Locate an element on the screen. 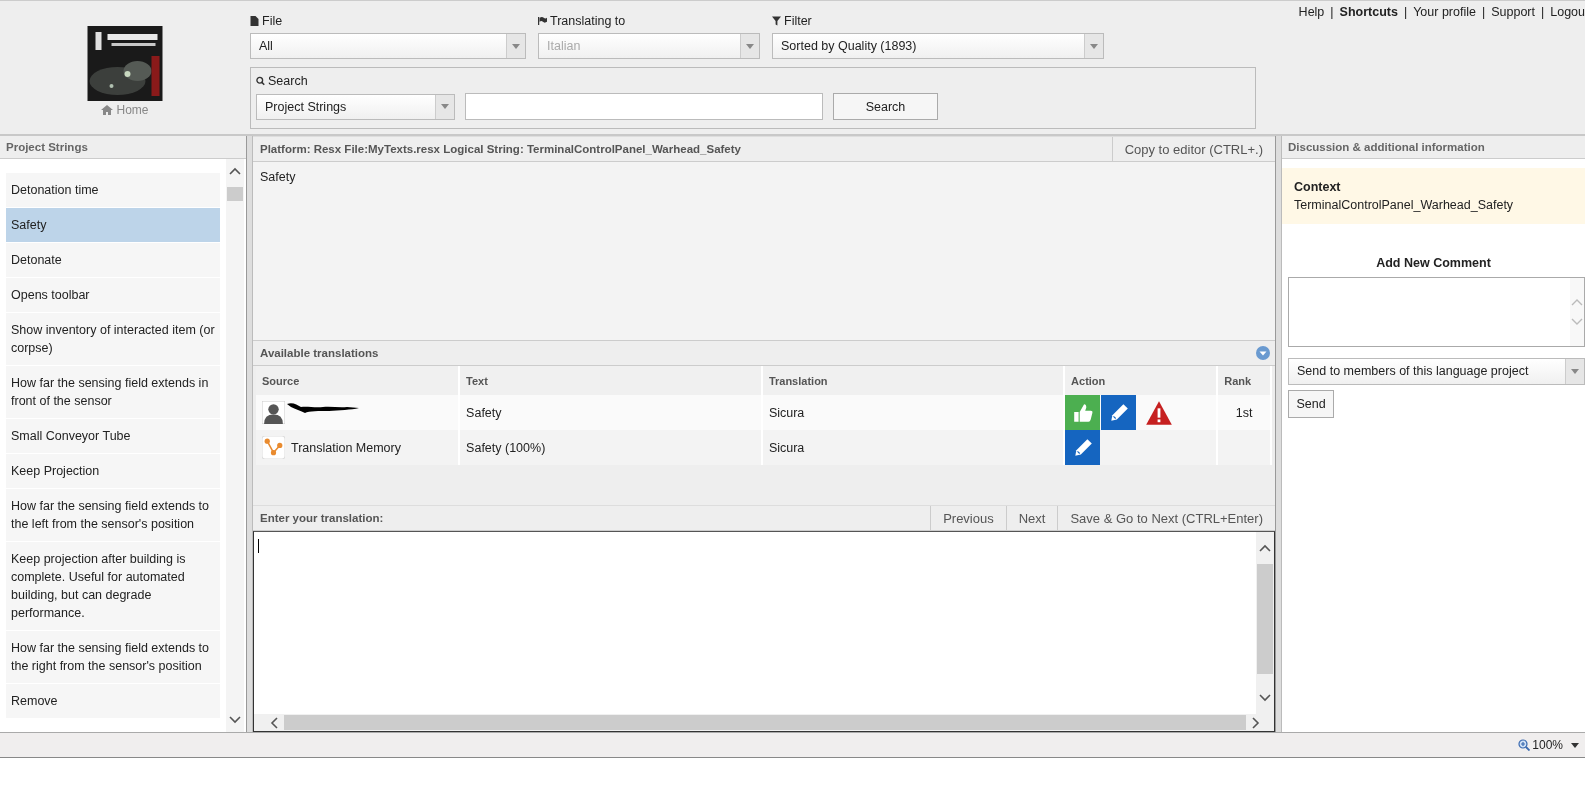  nav-link: Logou is located at coordinates (1567, 12).